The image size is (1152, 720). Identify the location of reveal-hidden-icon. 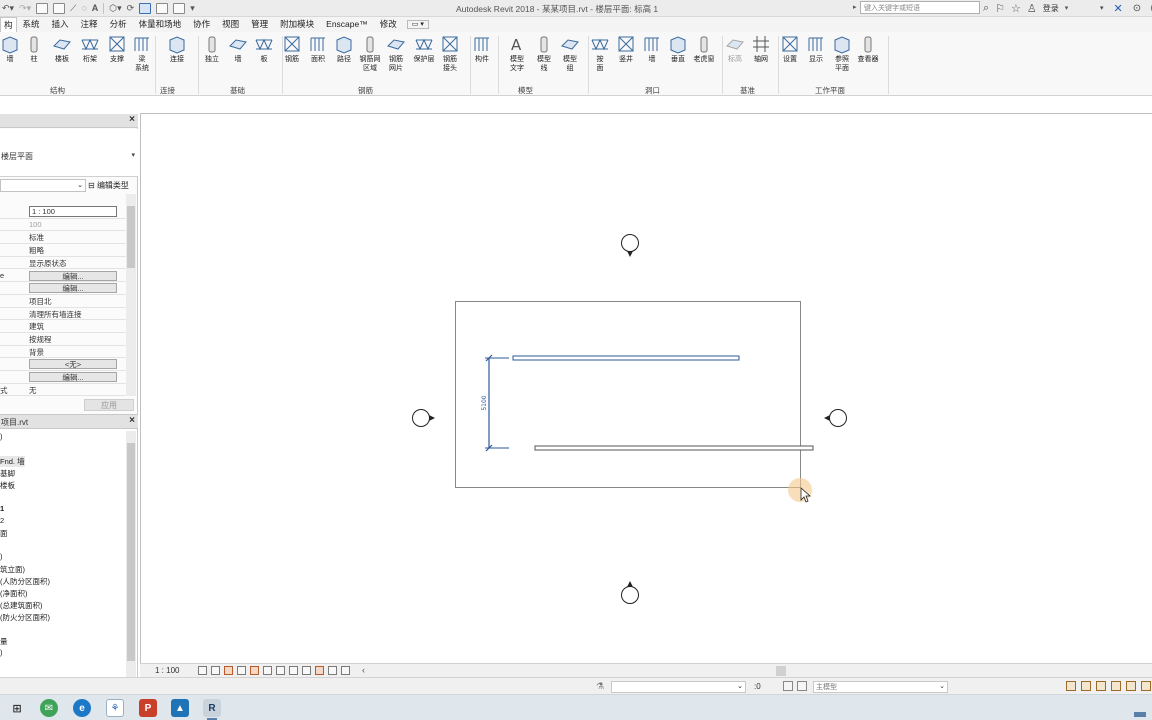
(306, 670).